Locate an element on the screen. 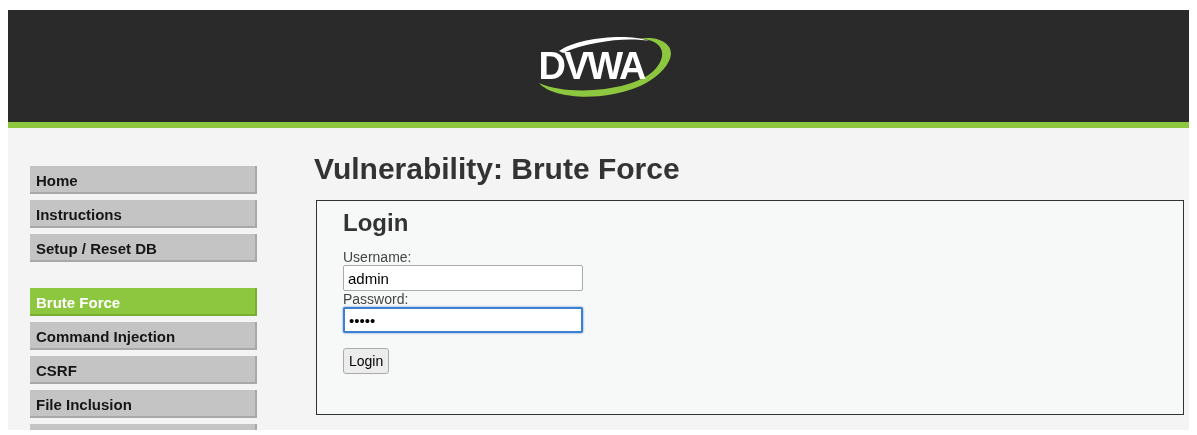 This screenshot has width=1197, height=435. field-label: Password: is located at coordinates (376, 299).